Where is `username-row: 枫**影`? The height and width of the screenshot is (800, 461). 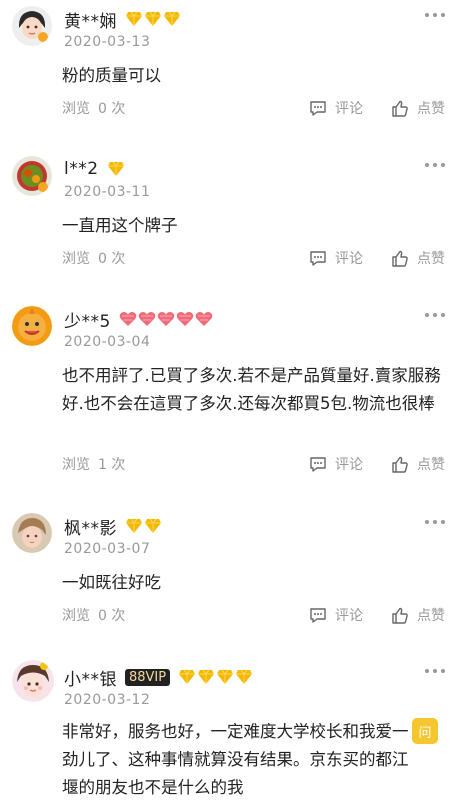 username-row: 枫**影 is located at coordinates (113, 526).